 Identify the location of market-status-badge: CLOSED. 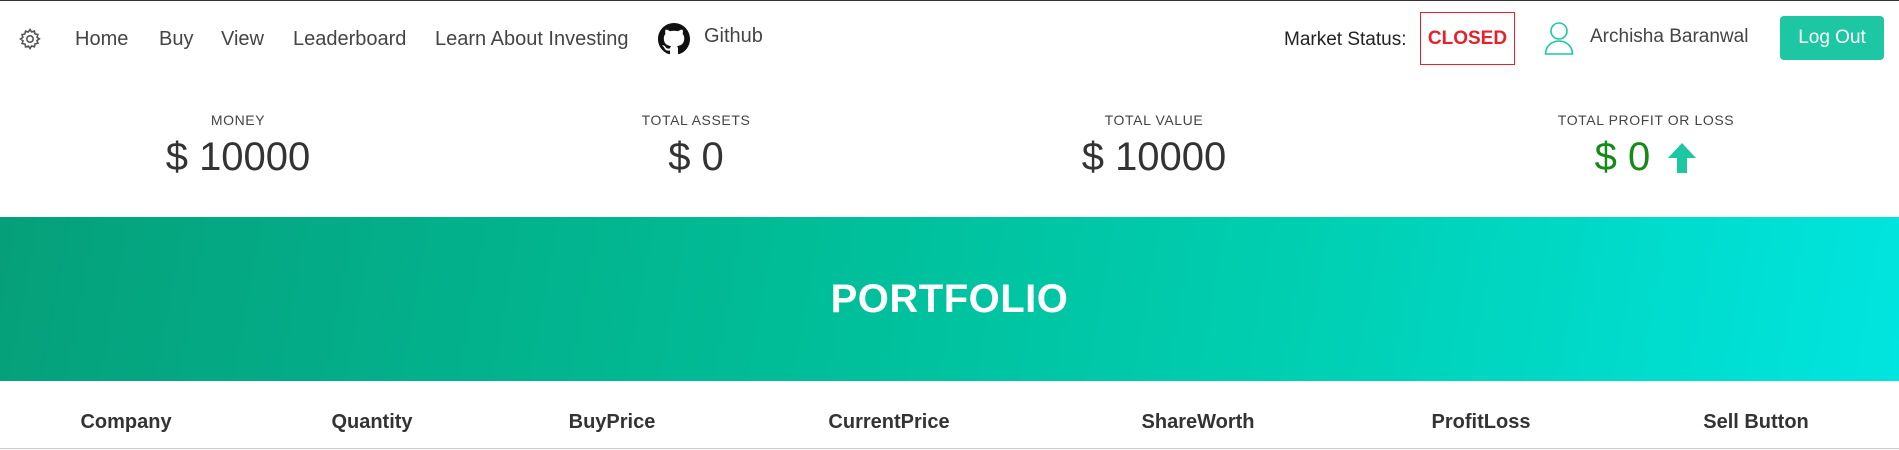
(1467, 38).